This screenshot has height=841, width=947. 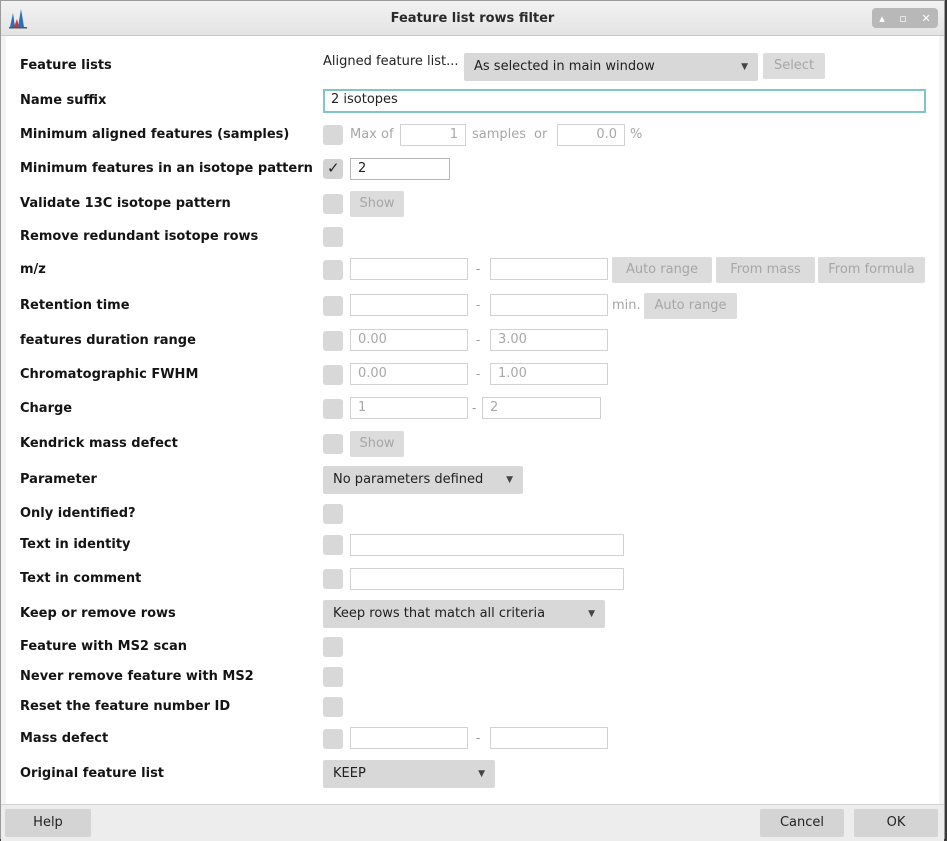 I want to click on parameter-combo: No parameters defined ▼, so click(x=423, y=480).